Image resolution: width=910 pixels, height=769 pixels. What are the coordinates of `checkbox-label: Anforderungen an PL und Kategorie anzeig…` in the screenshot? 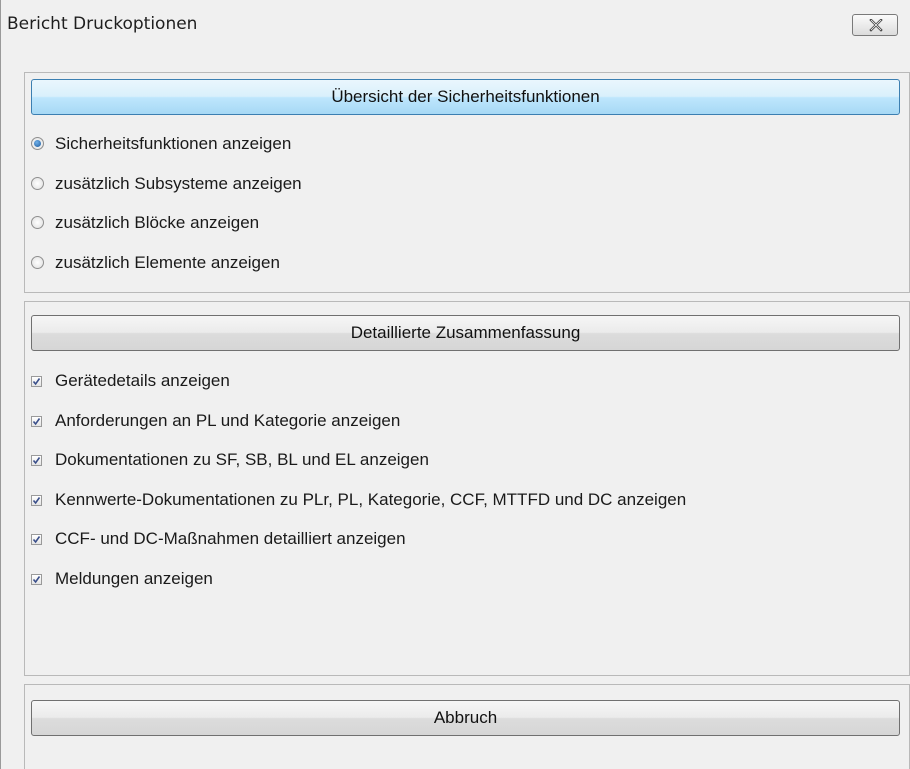 It's located at (228, 420).